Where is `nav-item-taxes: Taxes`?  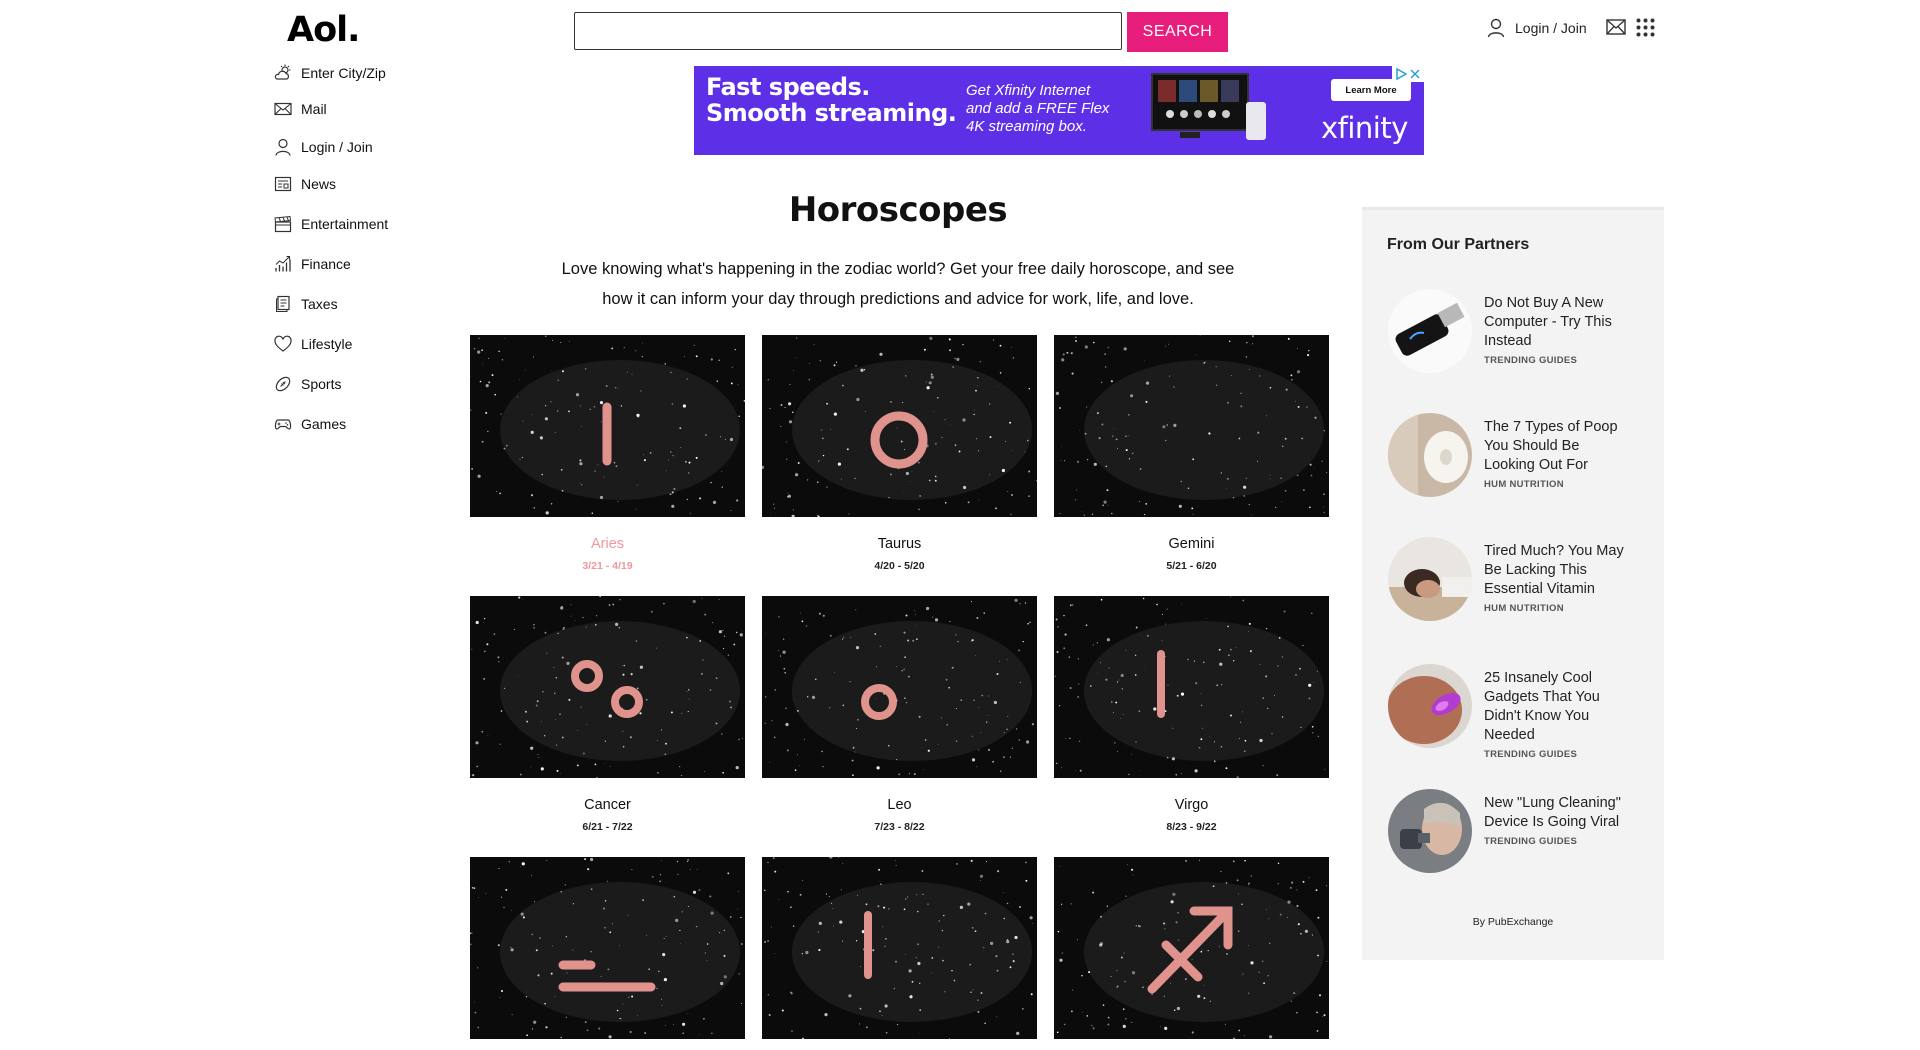
nav-item-taxes: Taxes is located at coordinates (306, 304).